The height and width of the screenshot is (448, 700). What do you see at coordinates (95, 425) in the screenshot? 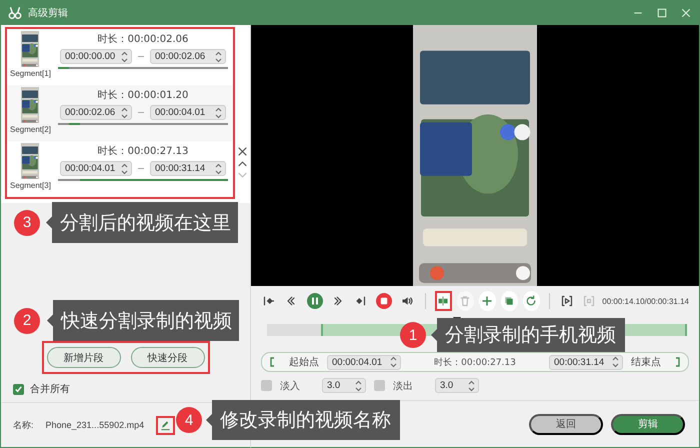
I see `file-name: Phone_231...55902.mp4` at bounding box center [95, 425].